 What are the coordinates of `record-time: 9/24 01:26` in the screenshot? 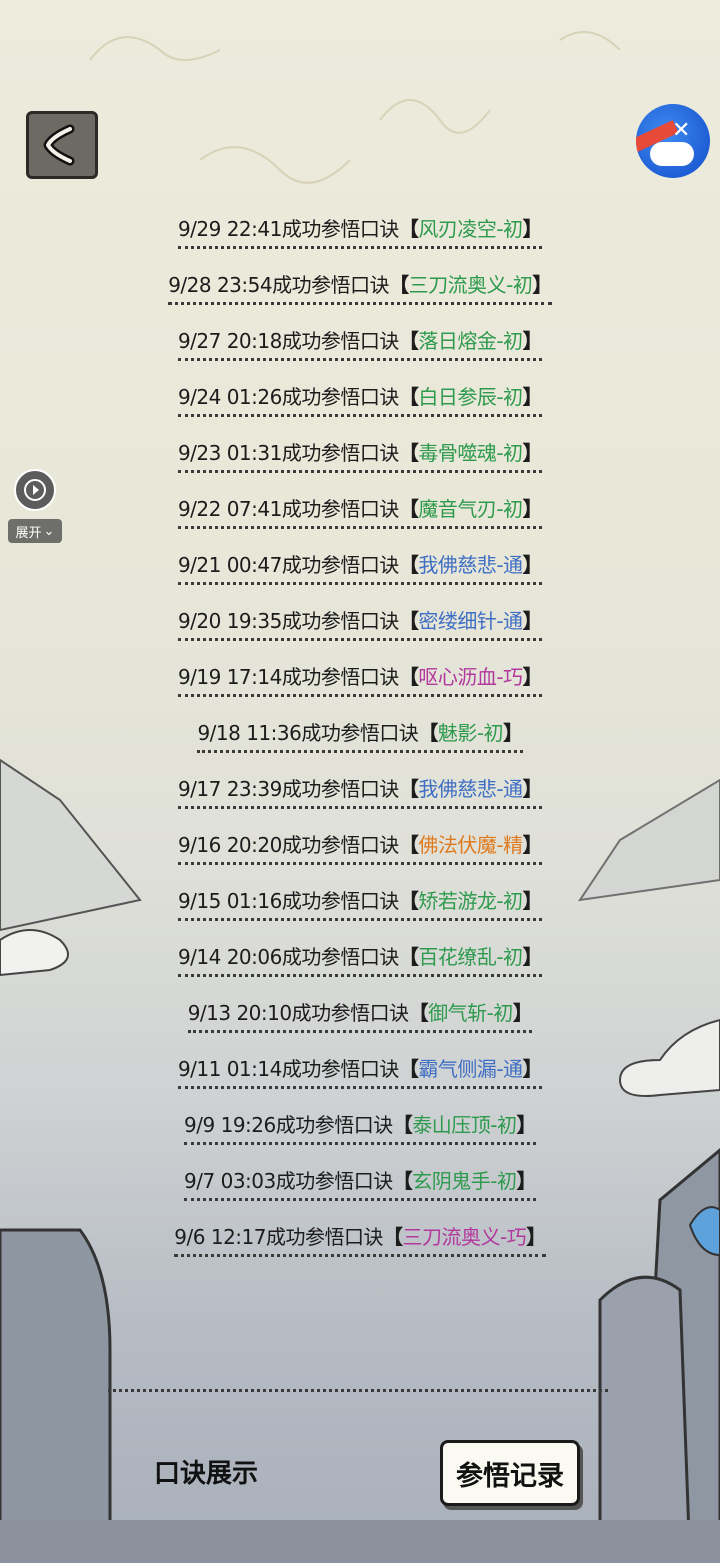 It's located at (229, 397).